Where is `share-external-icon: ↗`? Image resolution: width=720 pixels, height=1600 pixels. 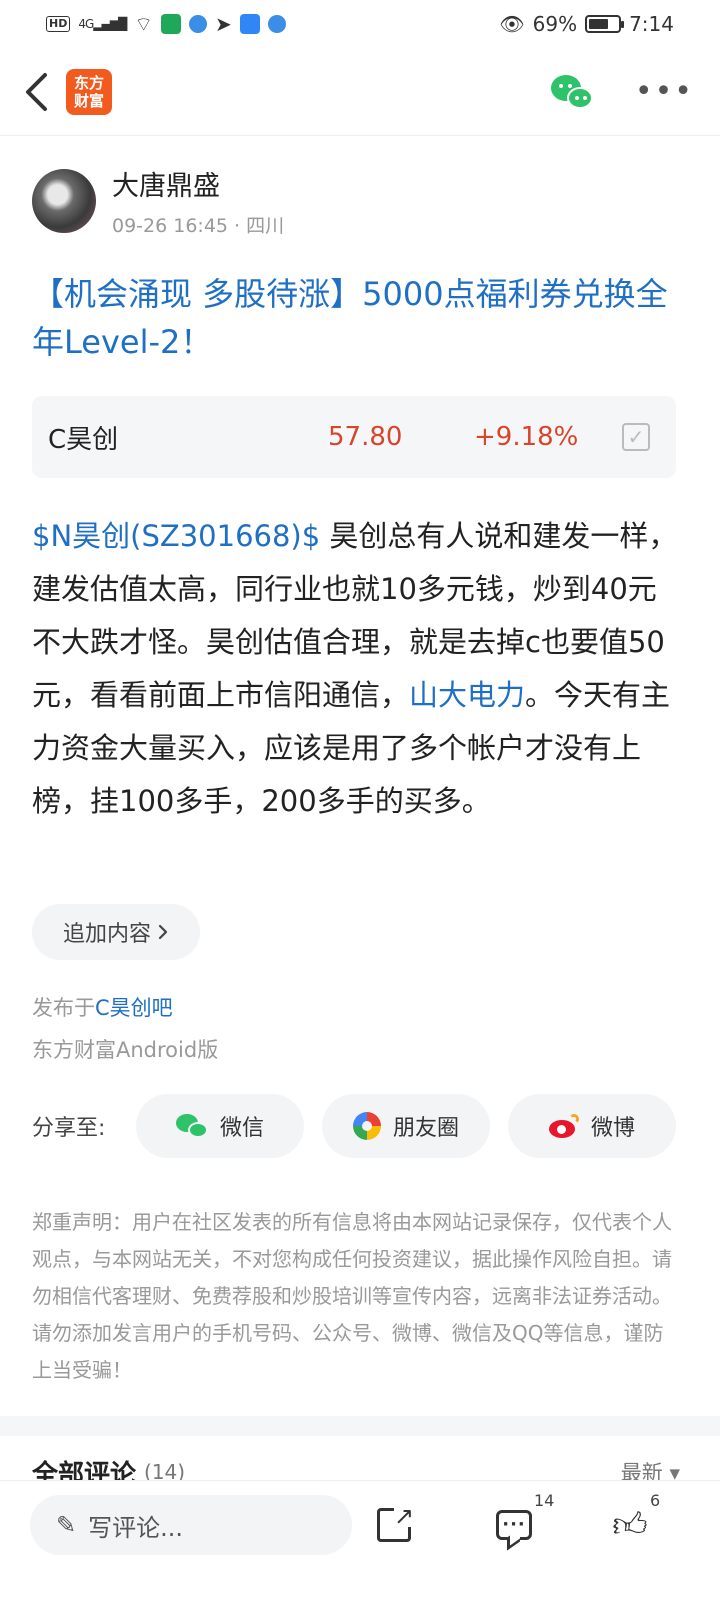
share-external-icon: ↗ is located at coordinates (395, 1523).